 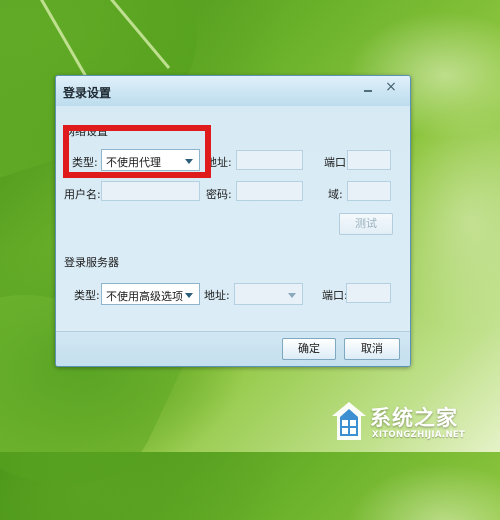 I want to click on close-button: ×, so click(x=391, y=88).